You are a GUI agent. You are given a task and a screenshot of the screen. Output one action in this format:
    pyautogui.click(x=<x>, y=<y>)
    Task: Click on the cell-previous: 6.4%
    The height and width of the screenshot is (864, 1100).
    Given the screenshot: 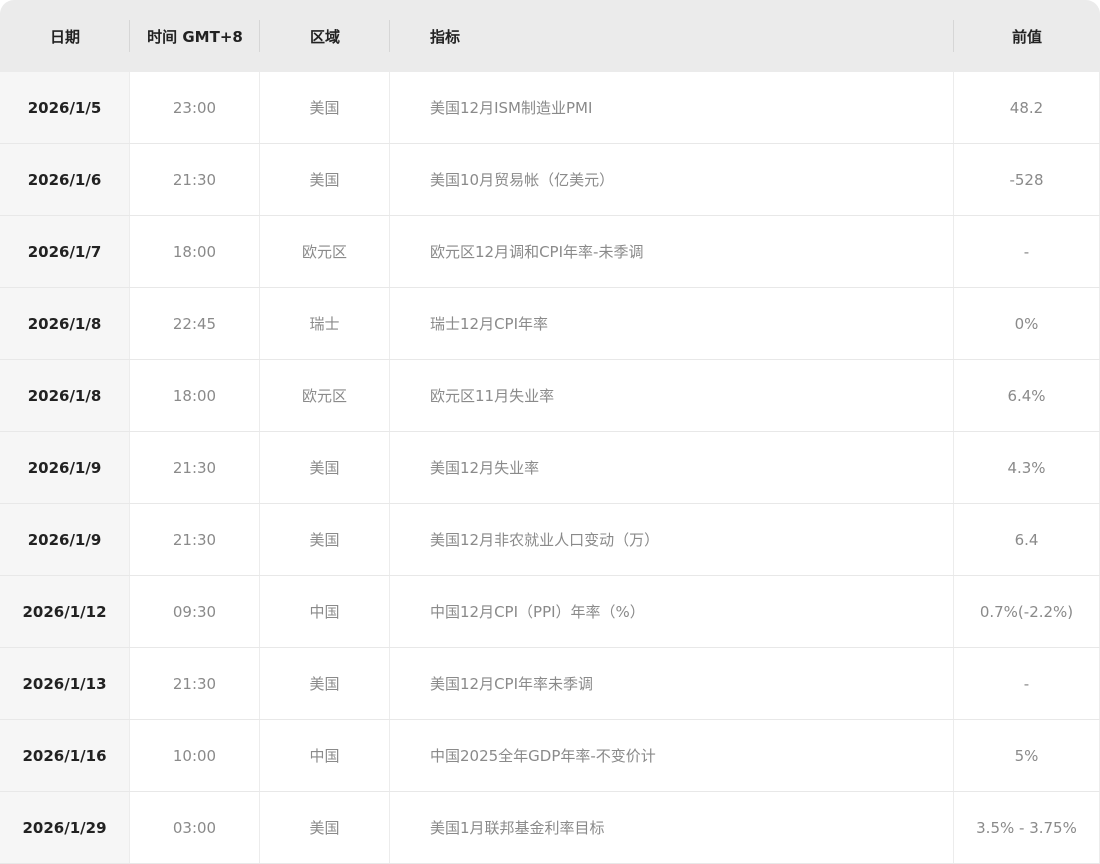 What is the action you would take?
    pyautogui.click(x=1027, y=395)
    